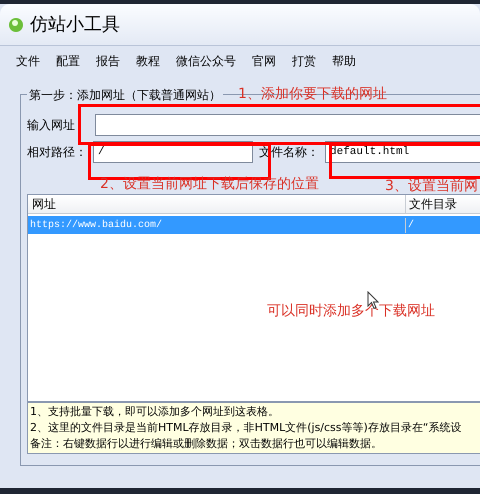 Image resolution: width=480 pixels, height=494 pixels. I want to click on window-title: 仿站小工具, so click(75, 25).